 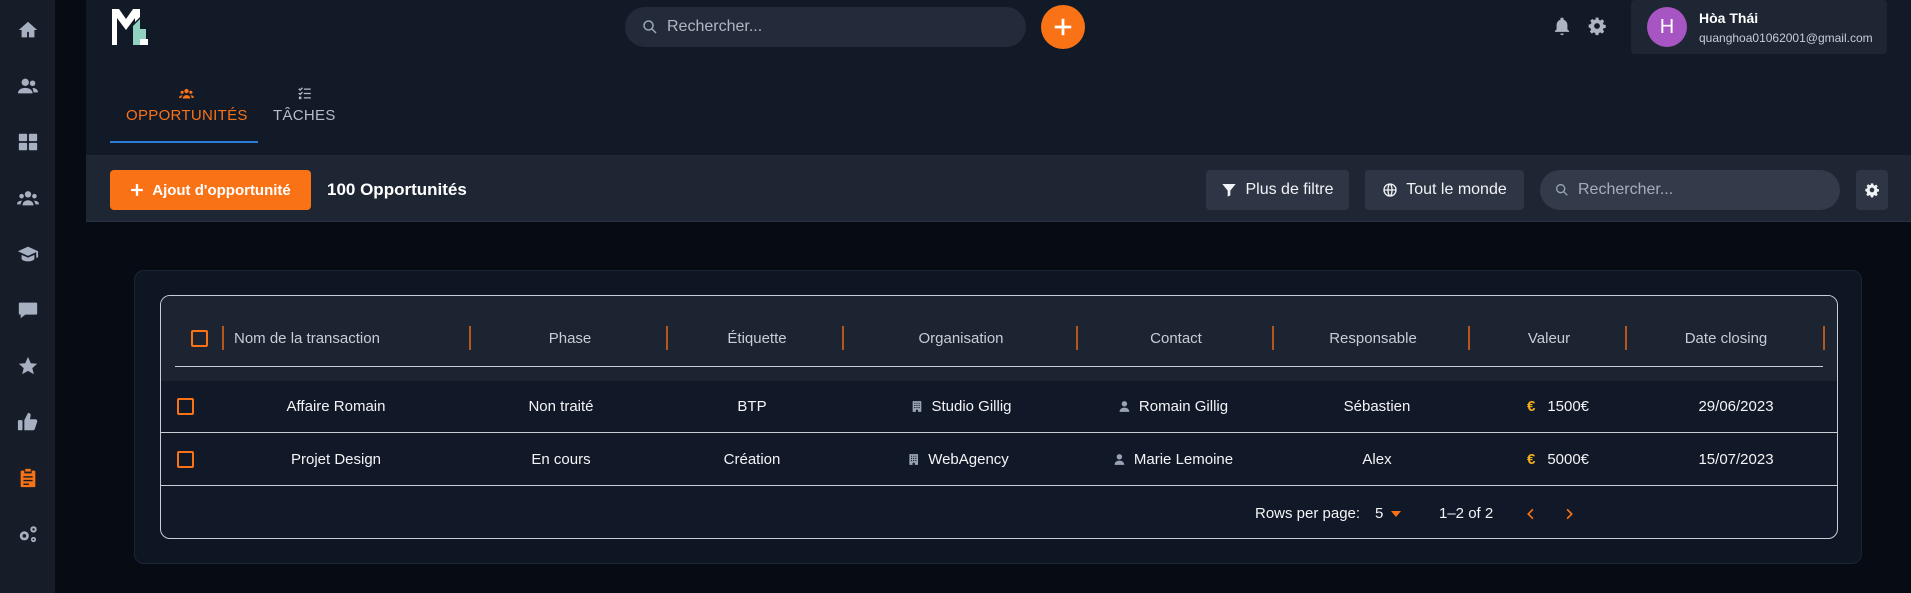 I want to click on column-header-phase: Phase, so click(x=570, y=338).